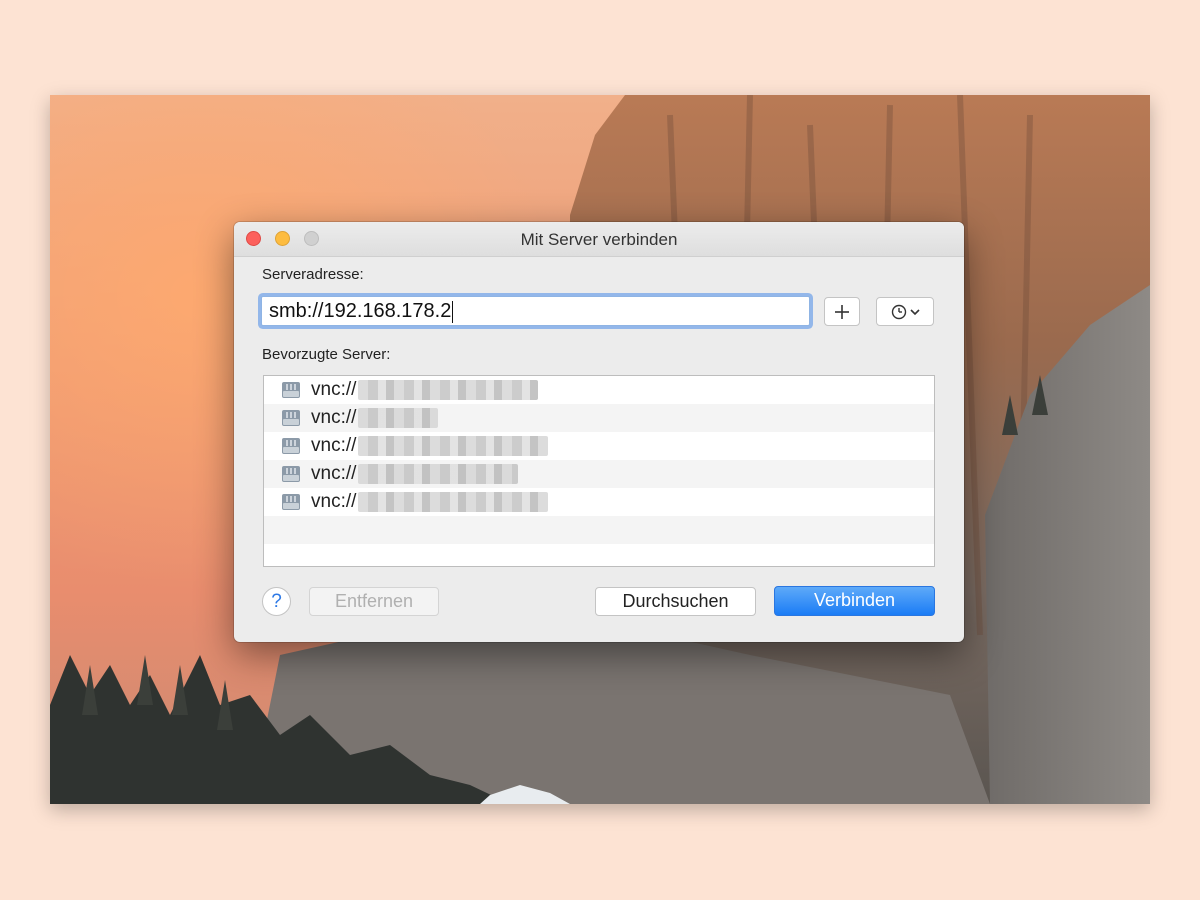  I want to click on window-title: Mit Server verbinden, so click(599, 239).